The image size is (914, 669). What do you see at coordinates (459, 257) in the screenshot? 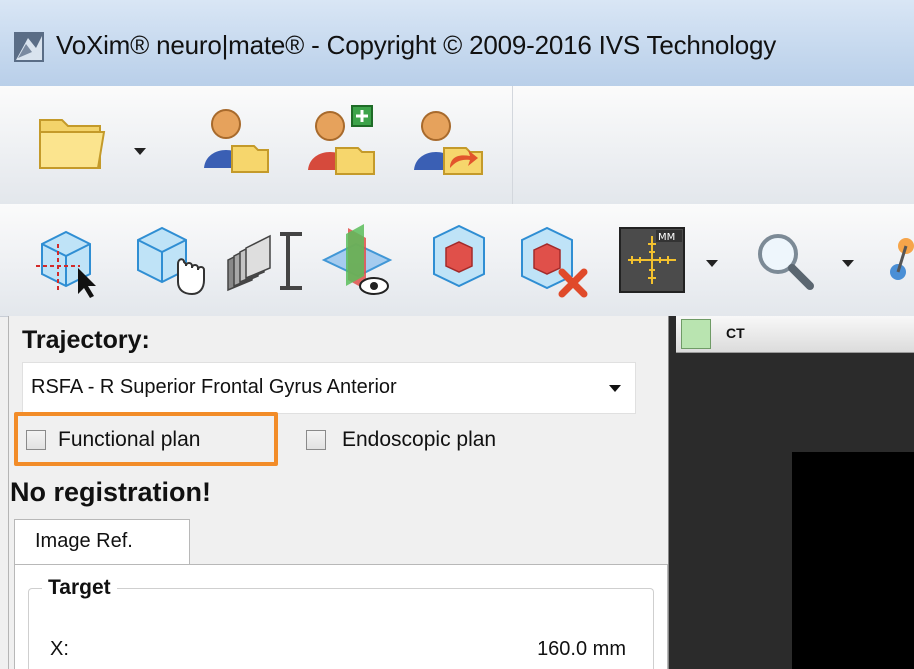
I see `target-volume-icon` at bounding box center [459, 257].